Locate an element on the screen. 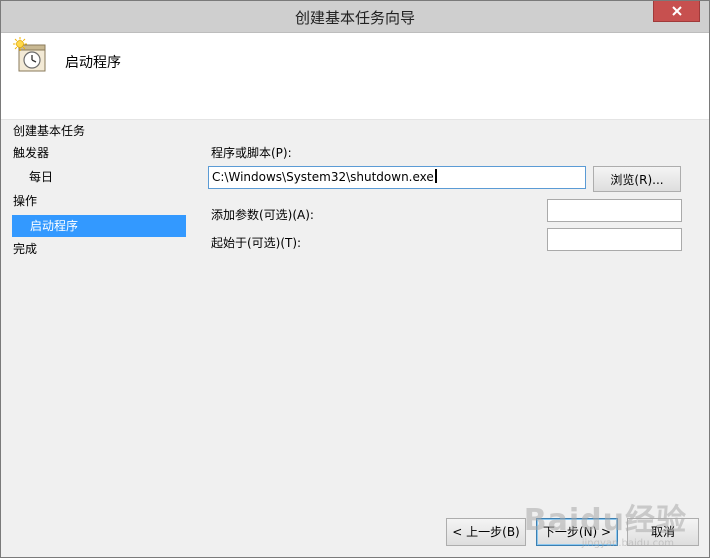 The width and height of the screenshot is (710, 558). window-title: 创建基本任务向导 is located at coordinates (354, 18).